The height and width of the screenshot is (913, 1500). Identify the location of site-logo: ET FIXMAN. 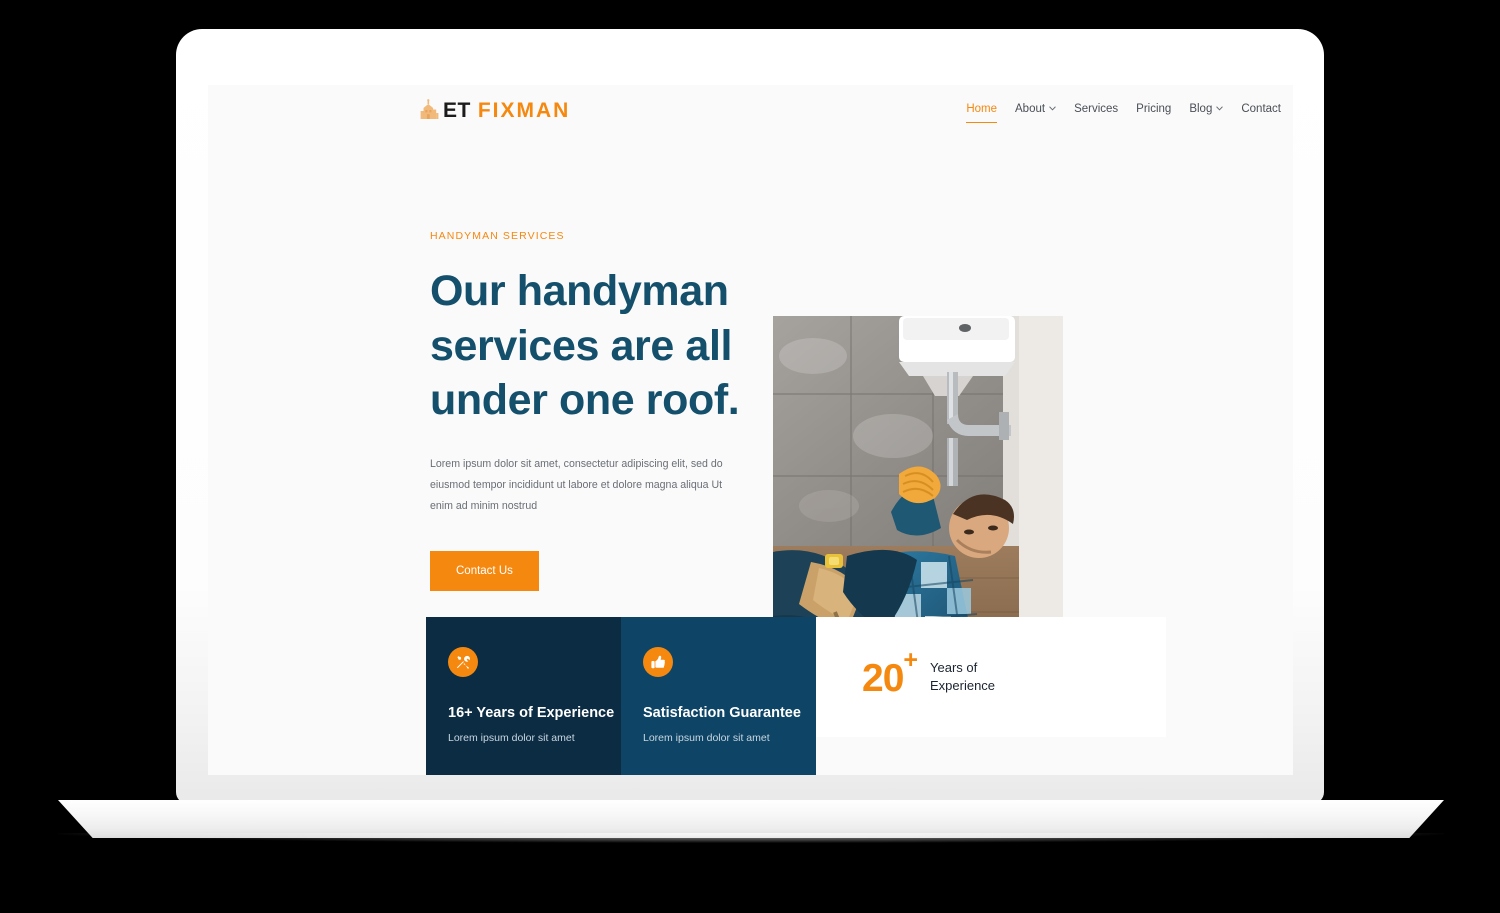
(495, 110).